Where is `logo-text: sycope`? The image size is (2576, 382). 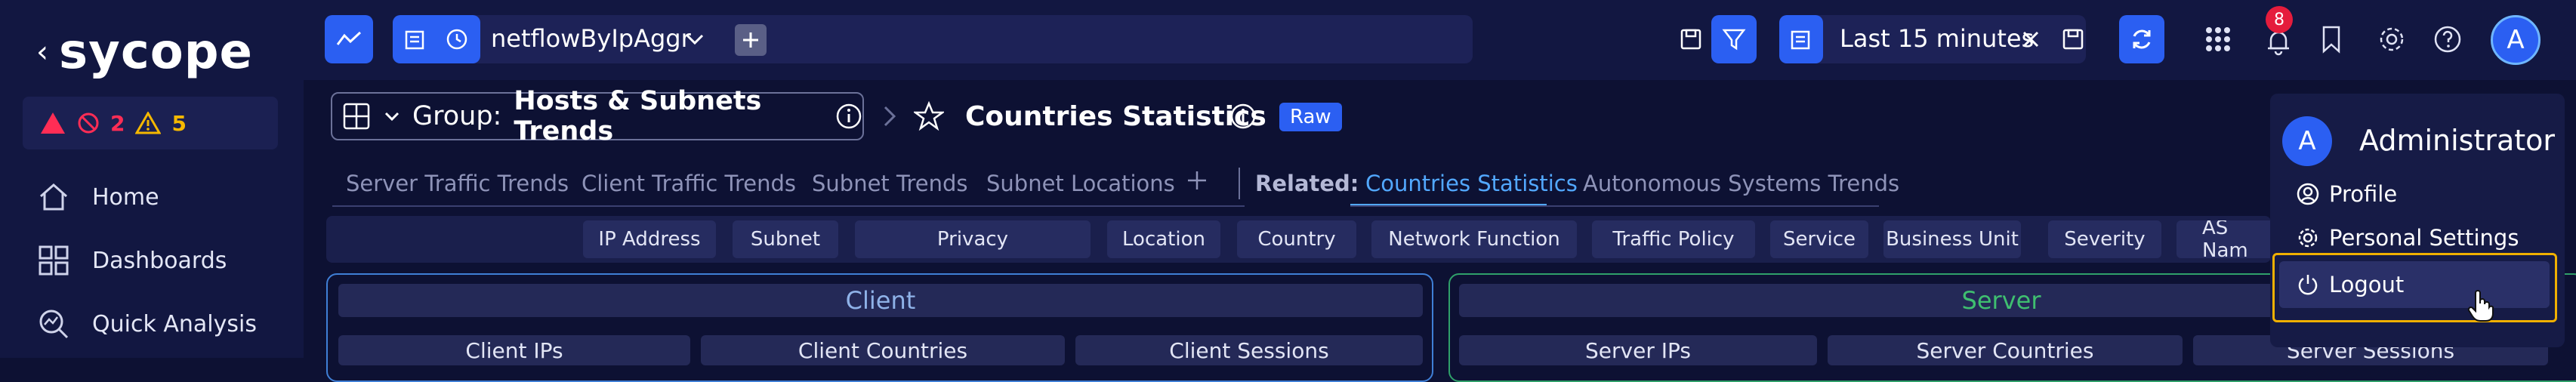
logo-text: sycope is located at coordinates (156, 52).